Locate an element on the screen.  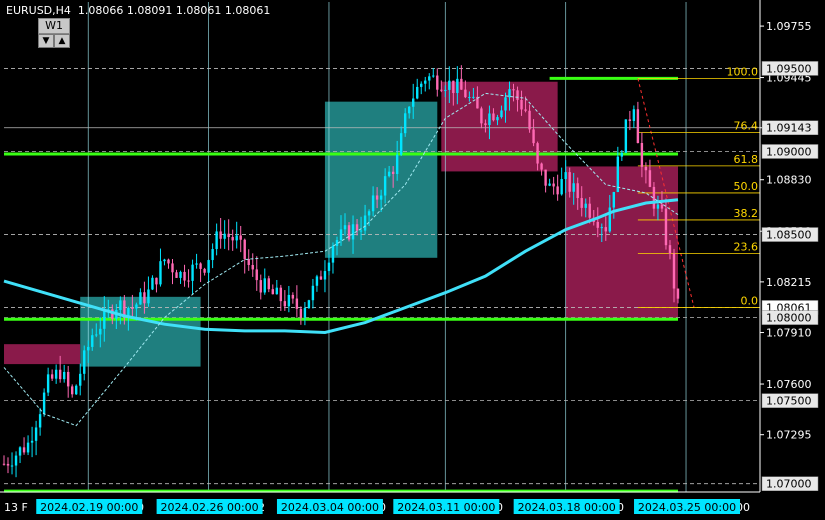
price-tick-label: 1.07600 is located at coordinates (789, 384).